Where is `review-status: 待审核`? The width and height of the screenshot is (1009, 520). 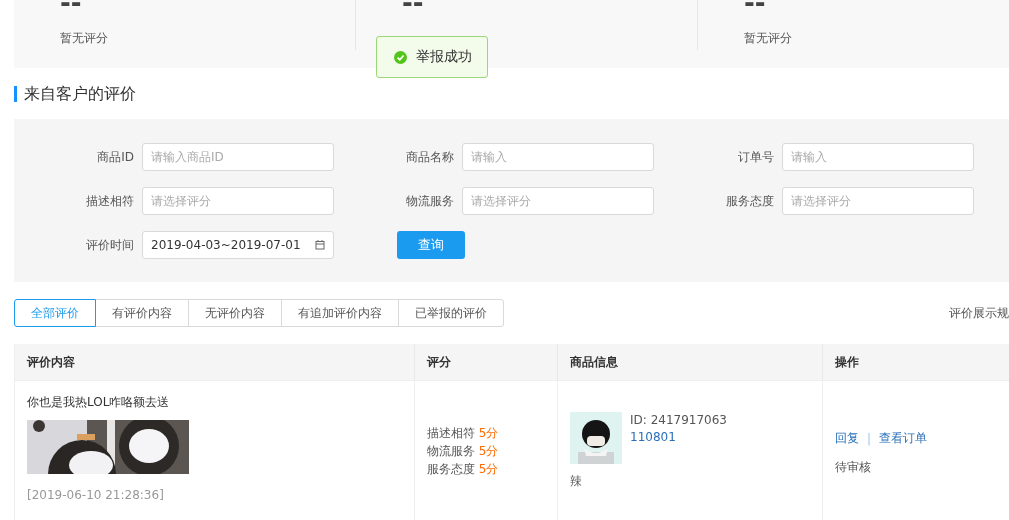
review-status: 待审核 is located at coordinates (853, 467).